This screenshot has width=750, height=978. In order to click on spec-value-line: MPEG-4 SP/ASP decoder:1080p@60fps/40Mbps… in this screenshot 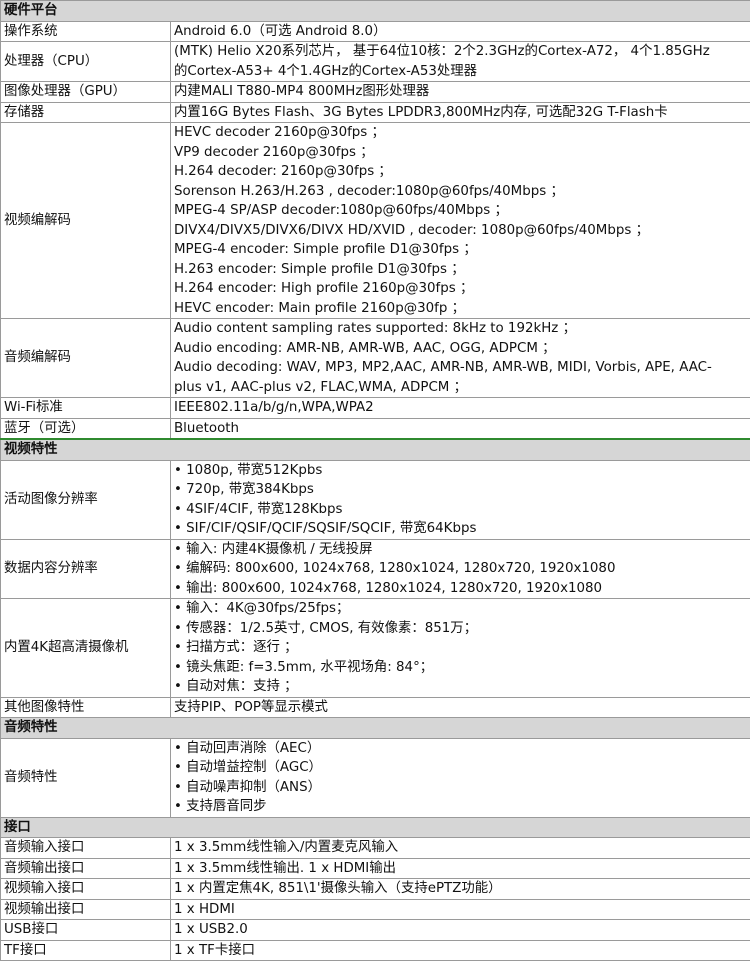, I will do `click(341, 210)`.